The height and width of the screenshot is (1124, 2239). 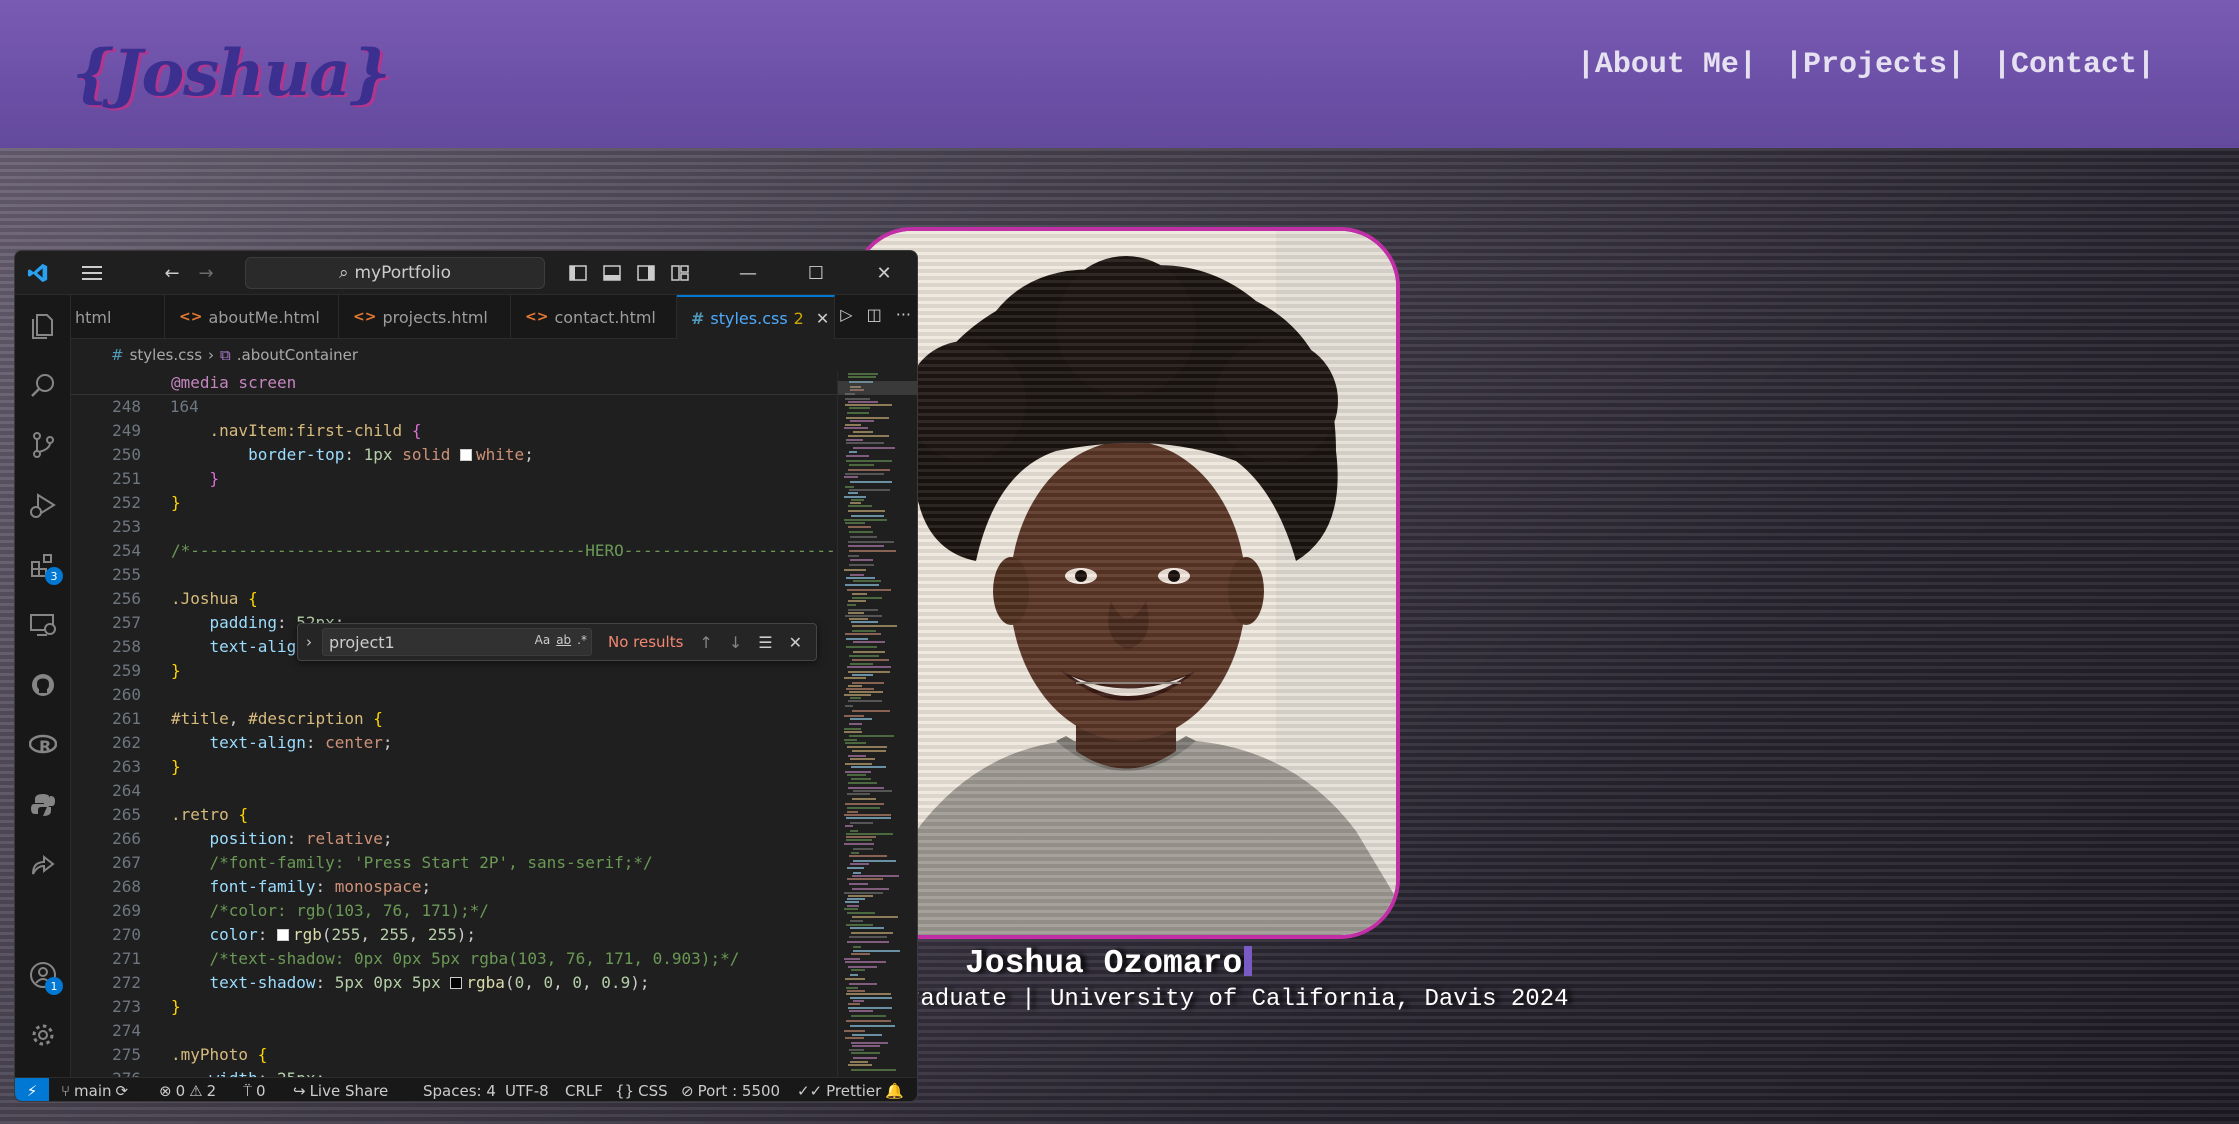 I want to click on language-status: {} CSS, so click(x=641, y=1091).